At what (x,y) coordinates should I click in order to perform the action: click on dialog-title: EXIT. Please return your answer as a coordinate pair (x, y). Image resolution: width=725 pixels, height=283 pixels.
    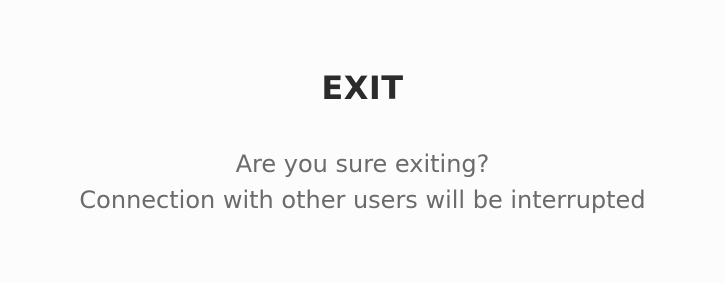
    Looking at the image, I should click on (362, 88).